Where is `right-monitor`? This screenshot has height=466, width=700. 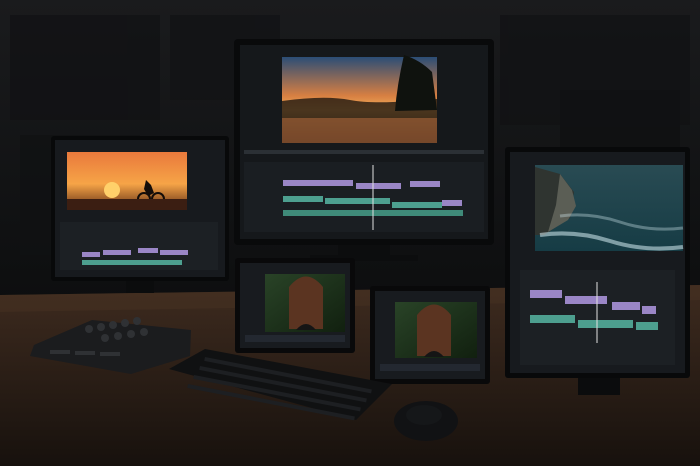
right-monitor is located at coordinates (597, 271).